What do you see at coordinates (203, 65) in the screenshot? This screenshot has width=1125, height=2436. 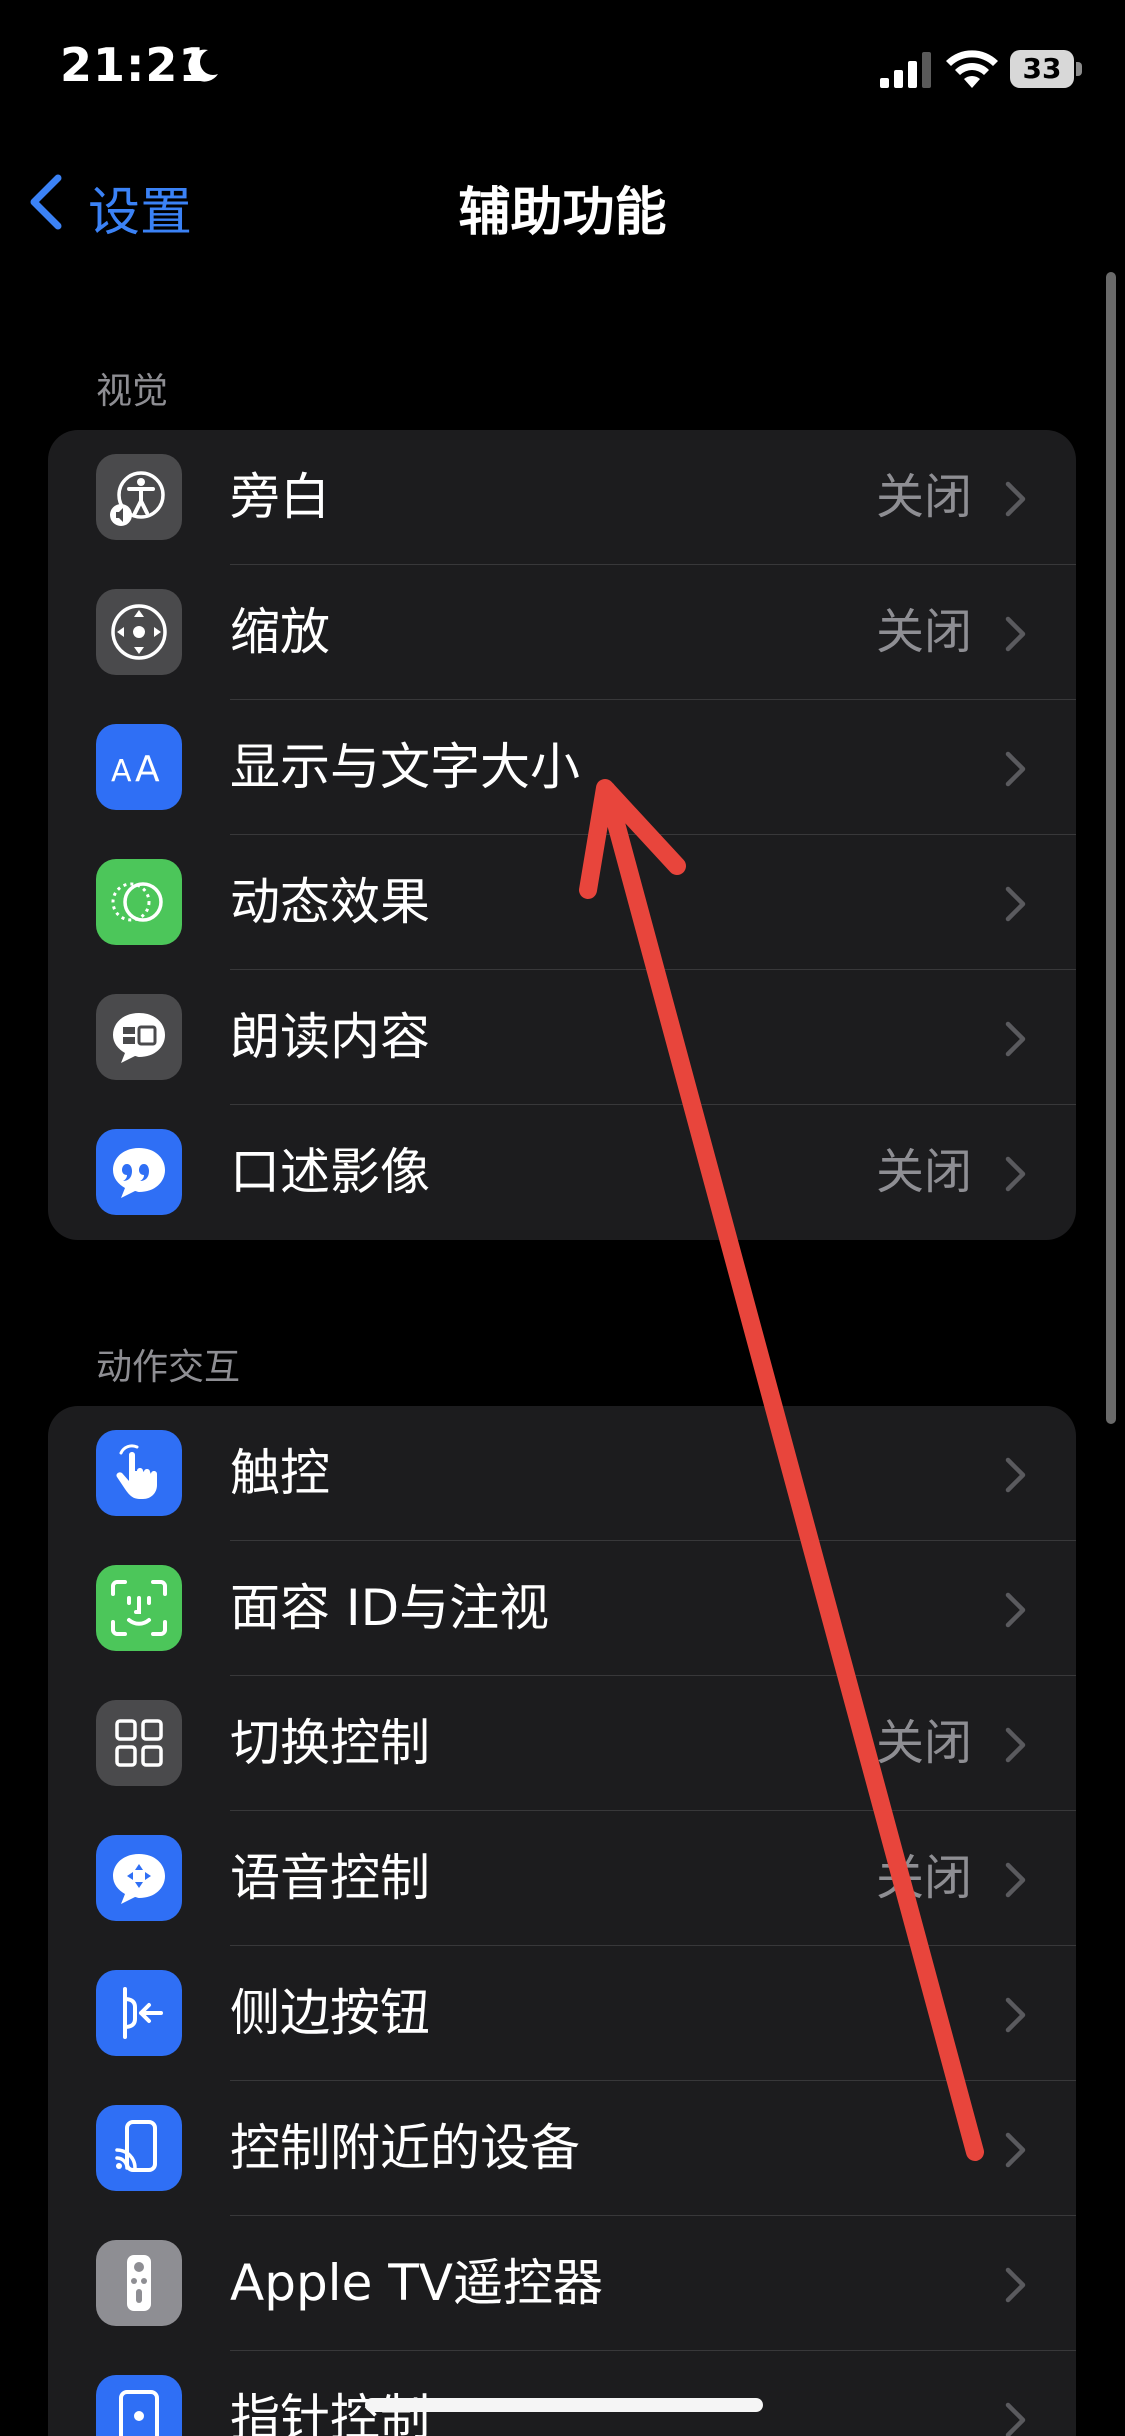 I see `moon-icon` at bounding box center [203, 65].